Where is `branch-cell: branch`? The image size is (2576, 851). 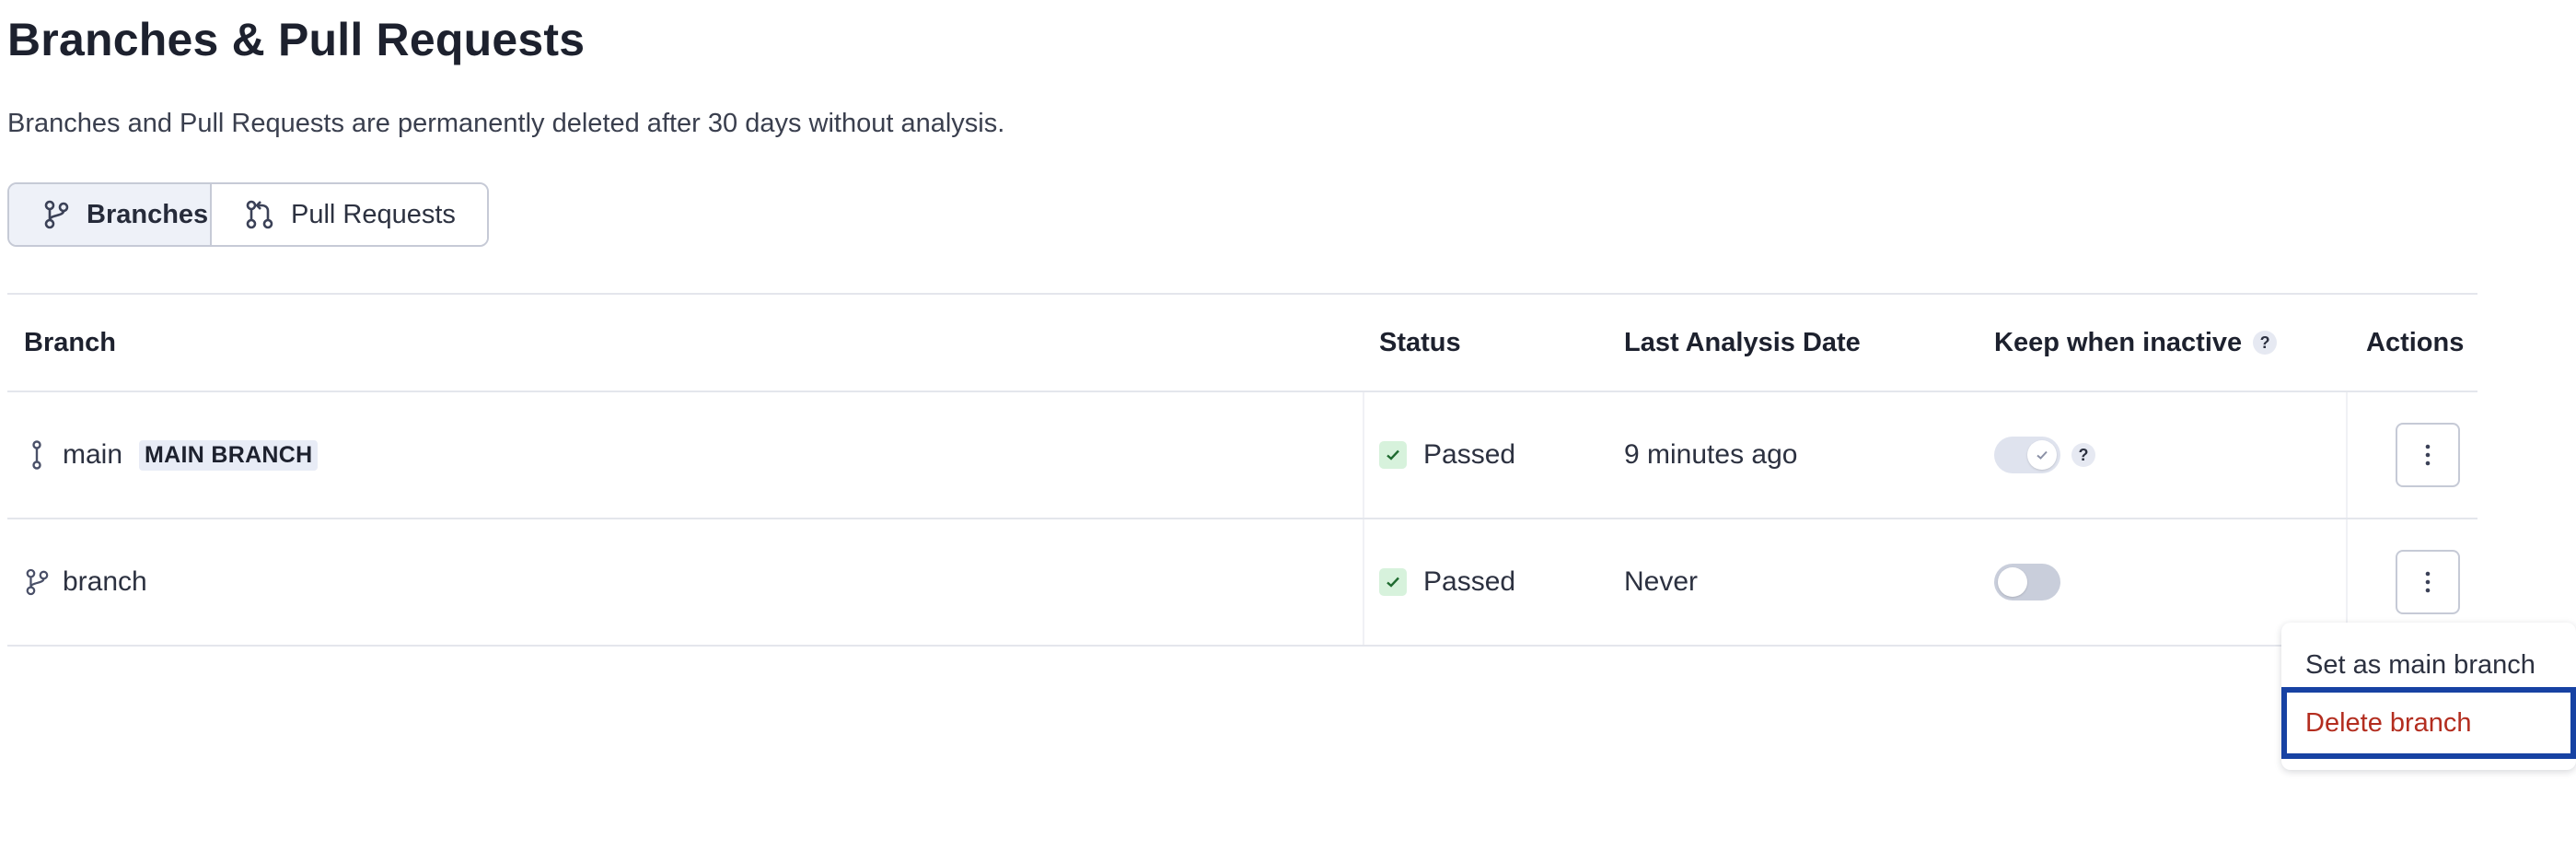
branch-cell: branch is located at coordinates (85, 582).